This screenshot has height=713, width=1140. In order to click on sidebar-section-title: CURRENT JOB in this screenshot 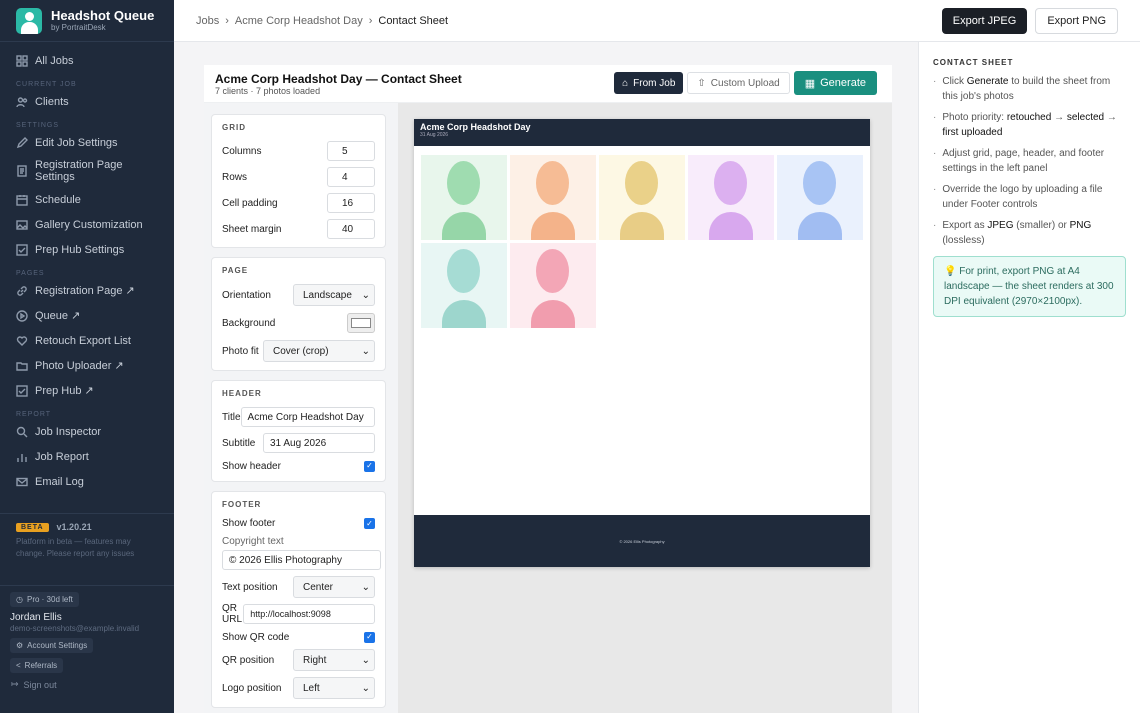, I will do `click(46, 84)`.